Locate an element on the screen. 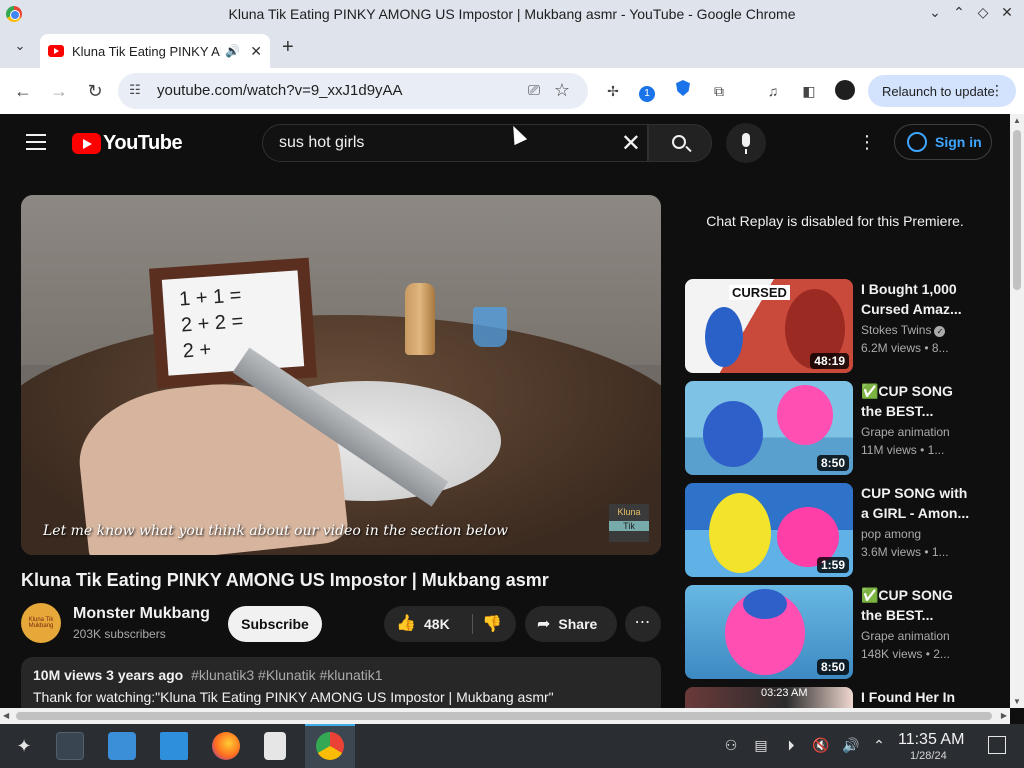 Image resolution: width=1024 pixels, height=768 pixels. channel-name: pop among is located at coordinates (891, 534).